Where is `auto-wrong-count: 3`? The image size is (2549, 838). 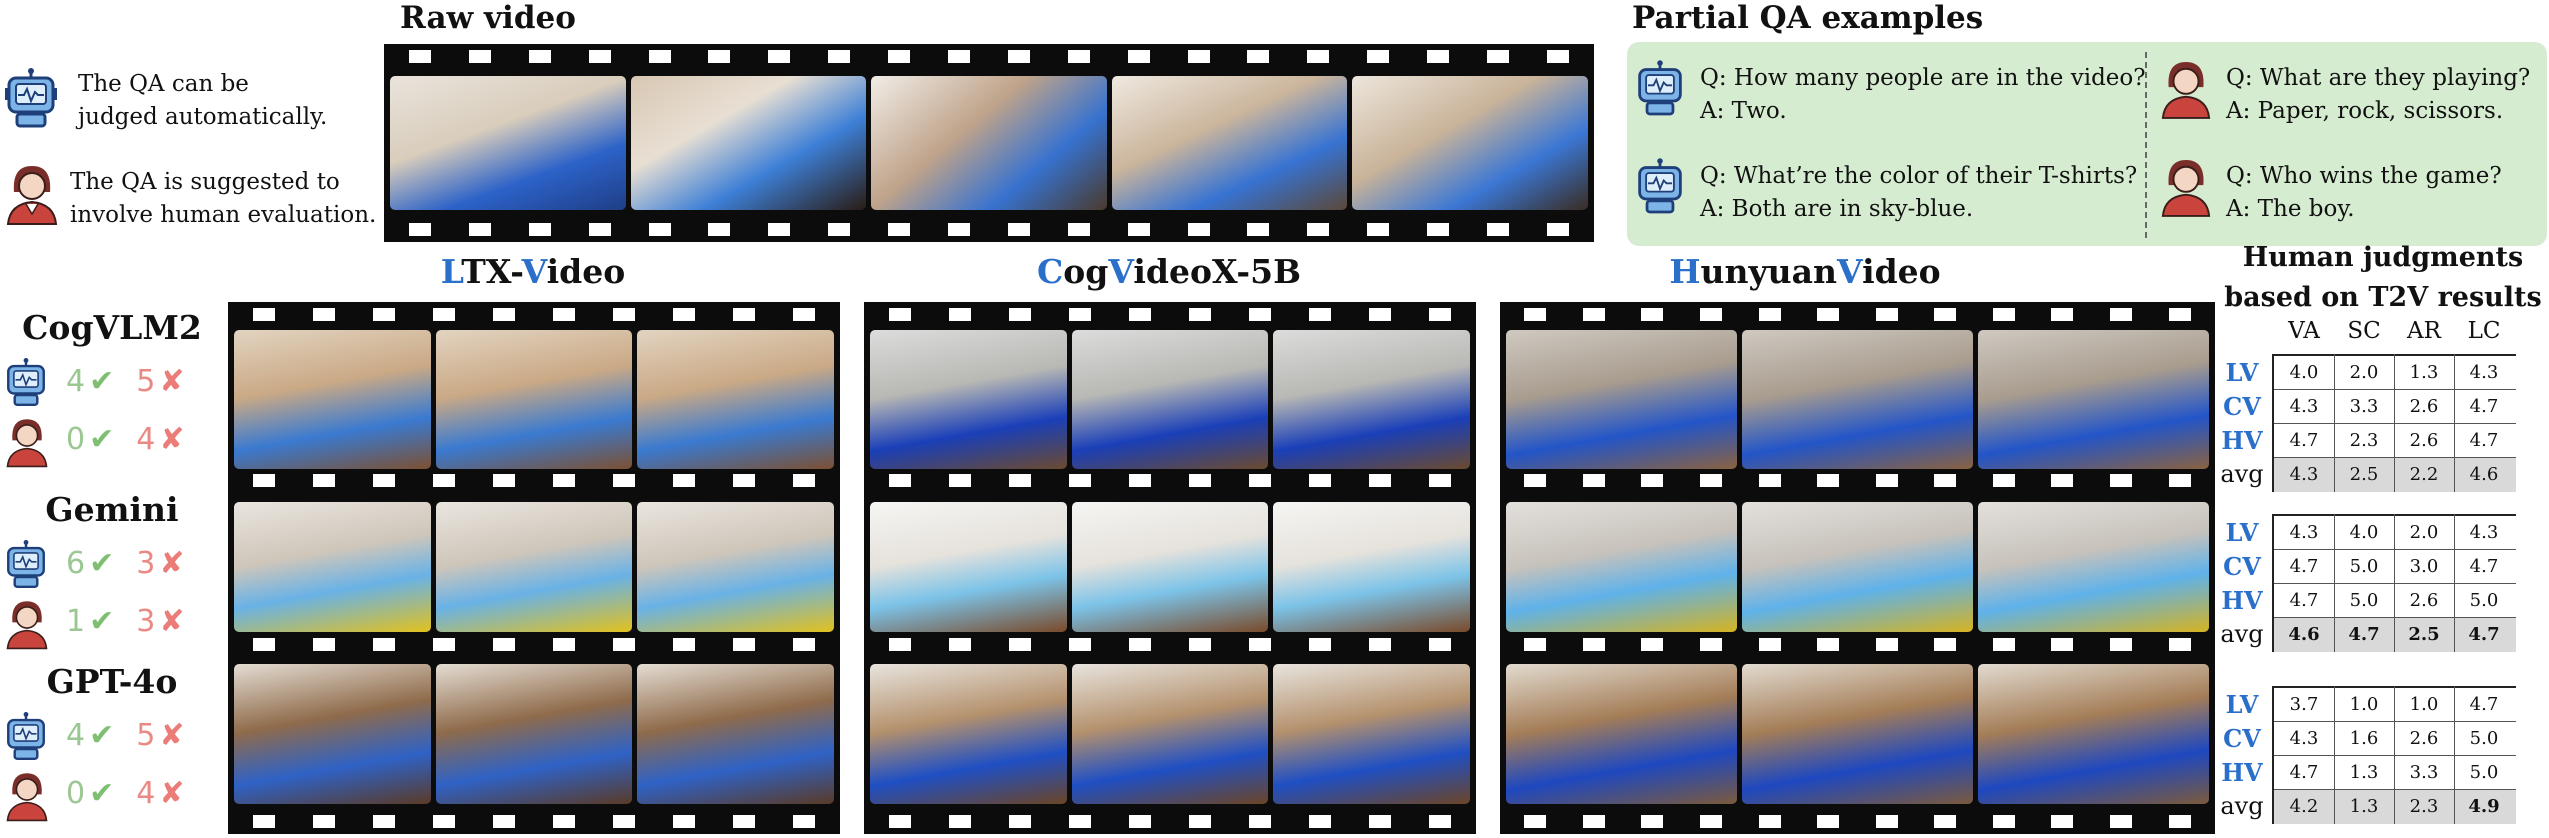 auto-wrong-count: 3 is located at coordinates (146, 563).